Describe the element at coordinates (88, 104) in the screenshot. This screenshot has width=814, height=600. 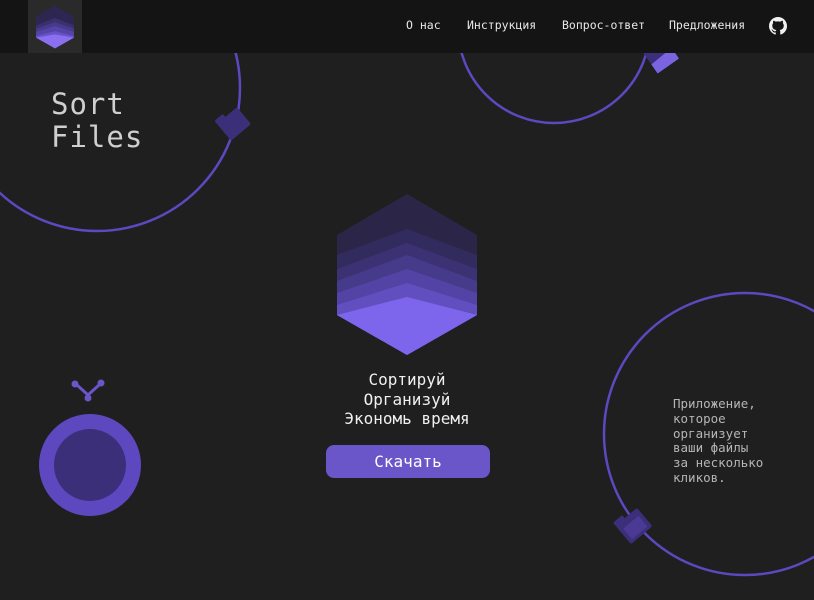
I see `brand-title-line: Sort` at that location.